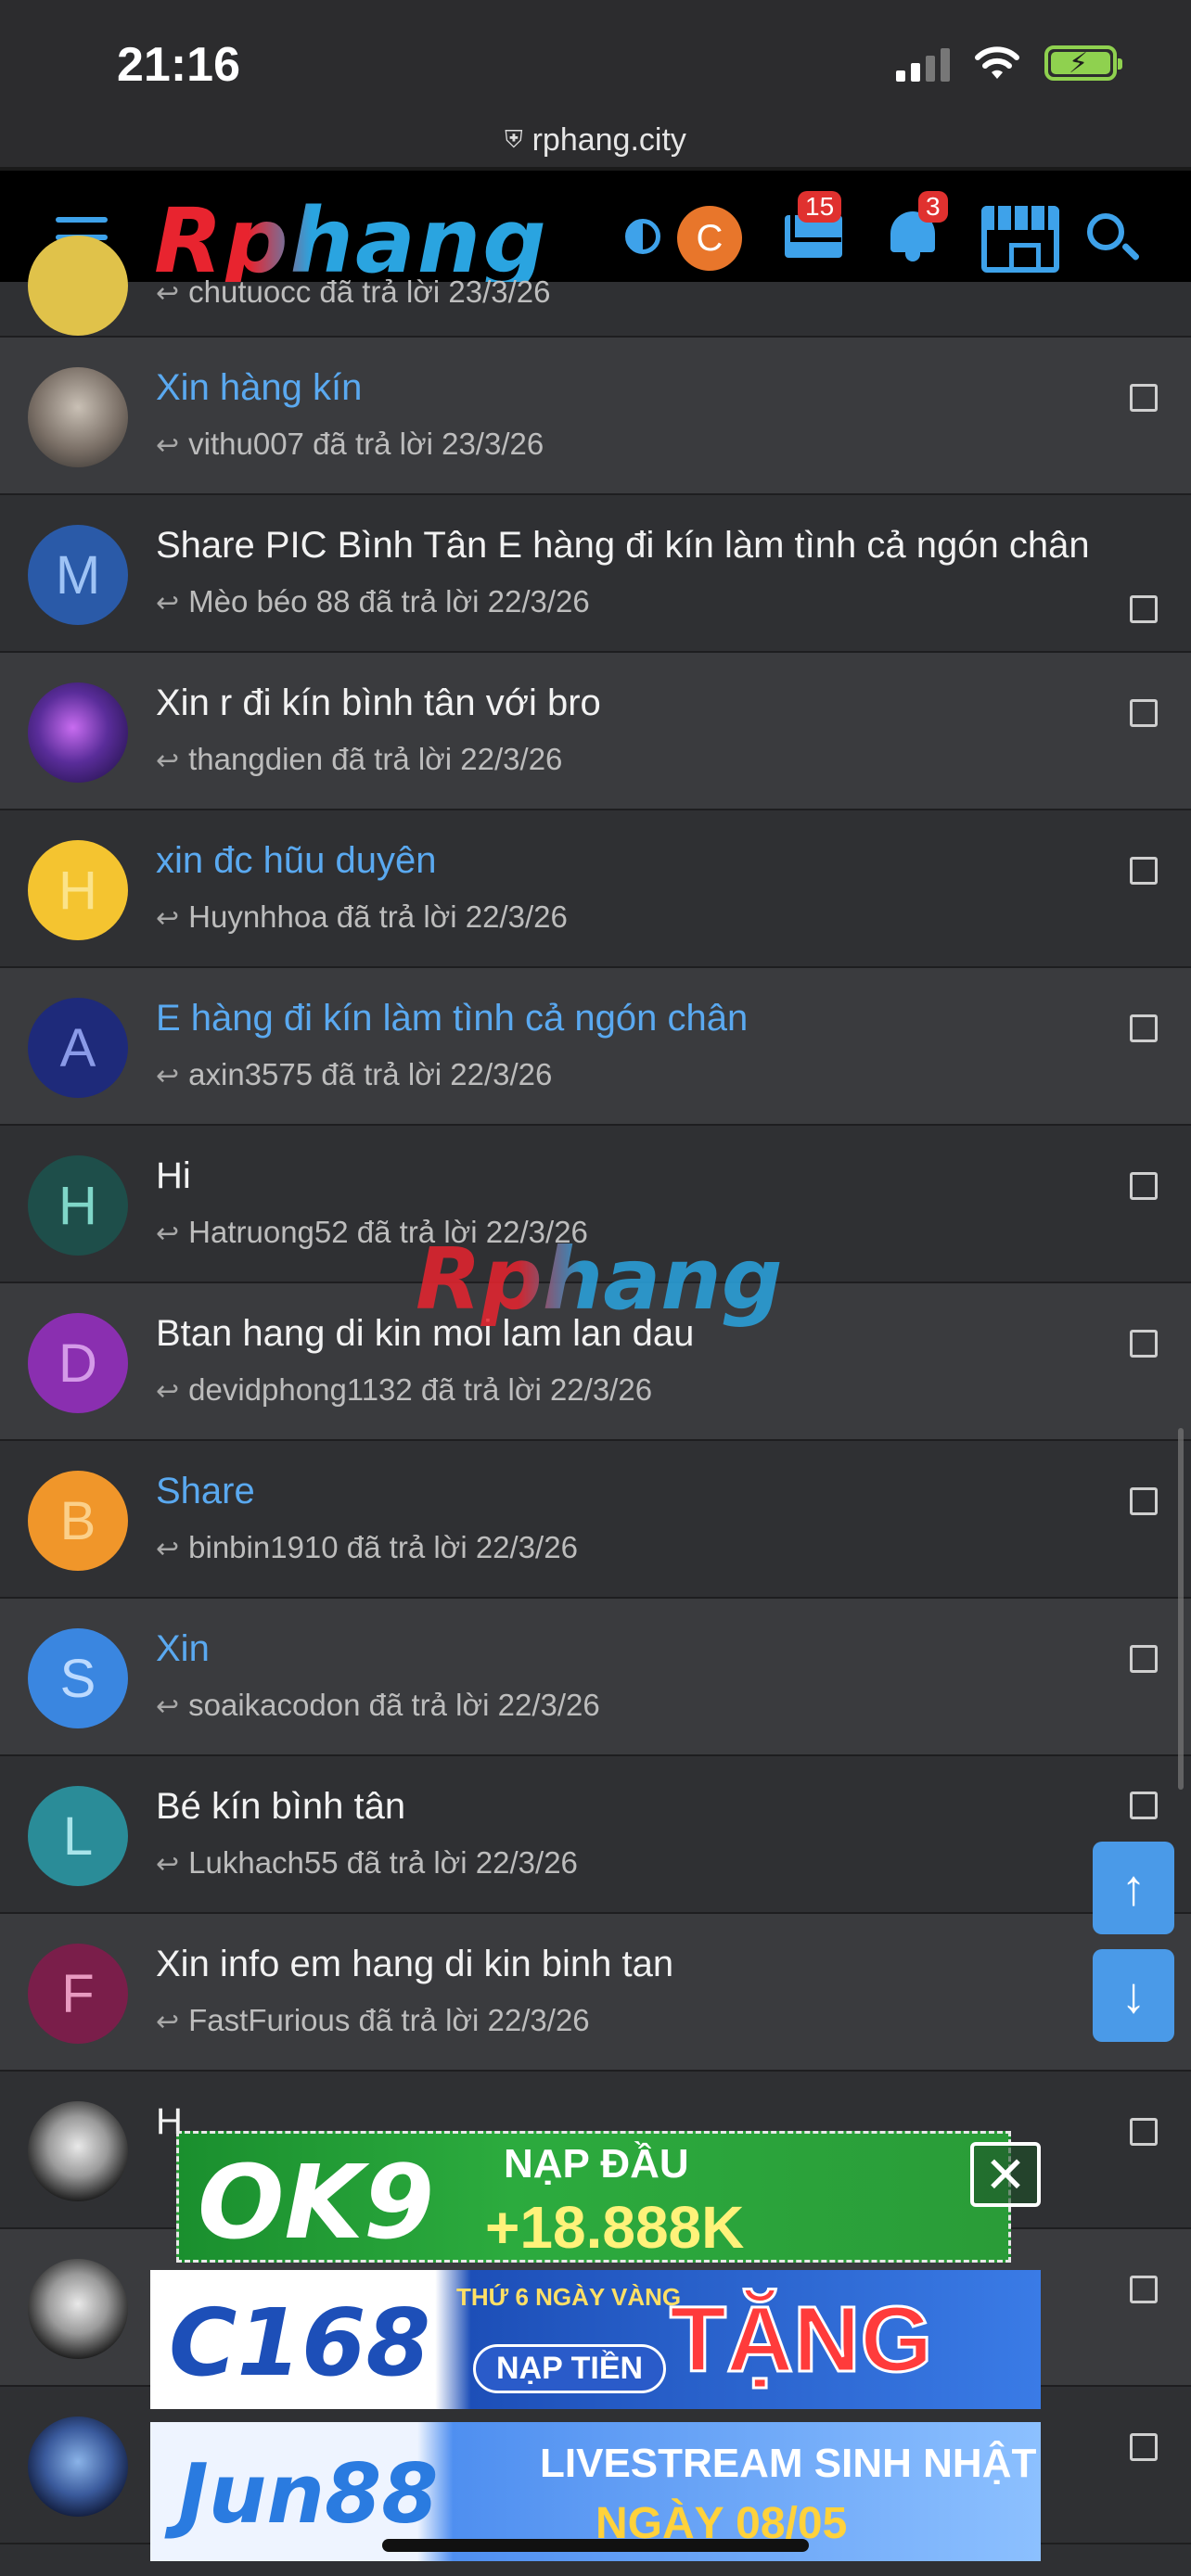 This screenshot has height=2576, width=1191. Describe the element at coordinates (820, 207) in the screenshot. I see `inbox-count-badge: 15` at that location.